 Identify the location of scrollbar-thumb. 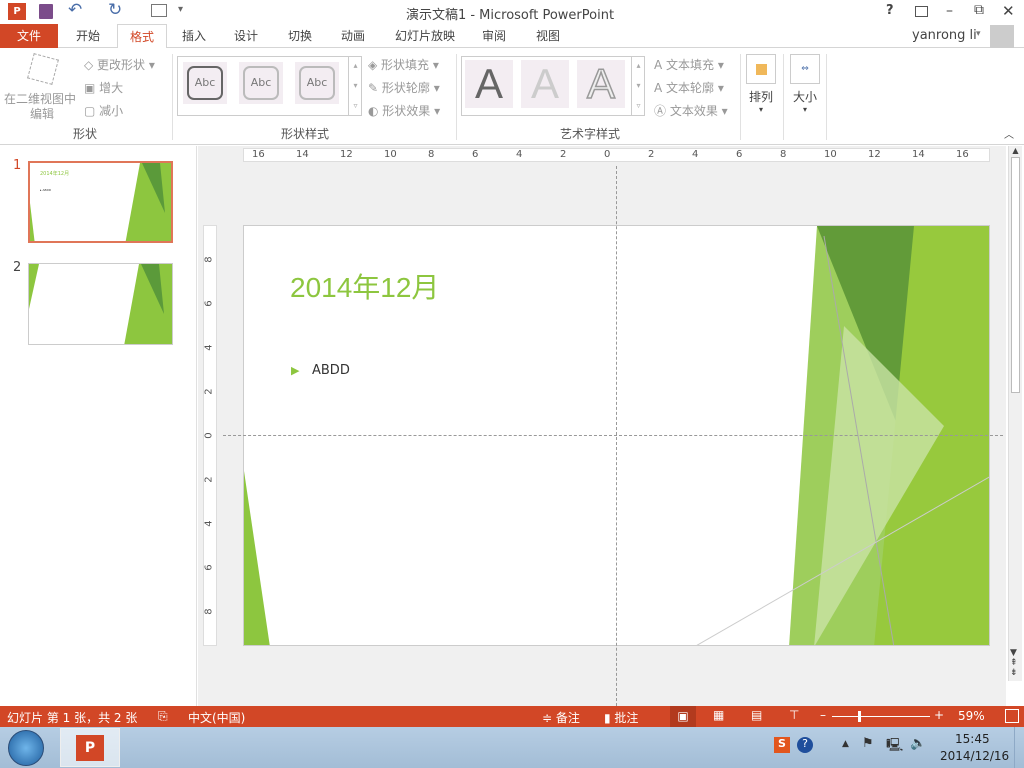
(1015, 275).